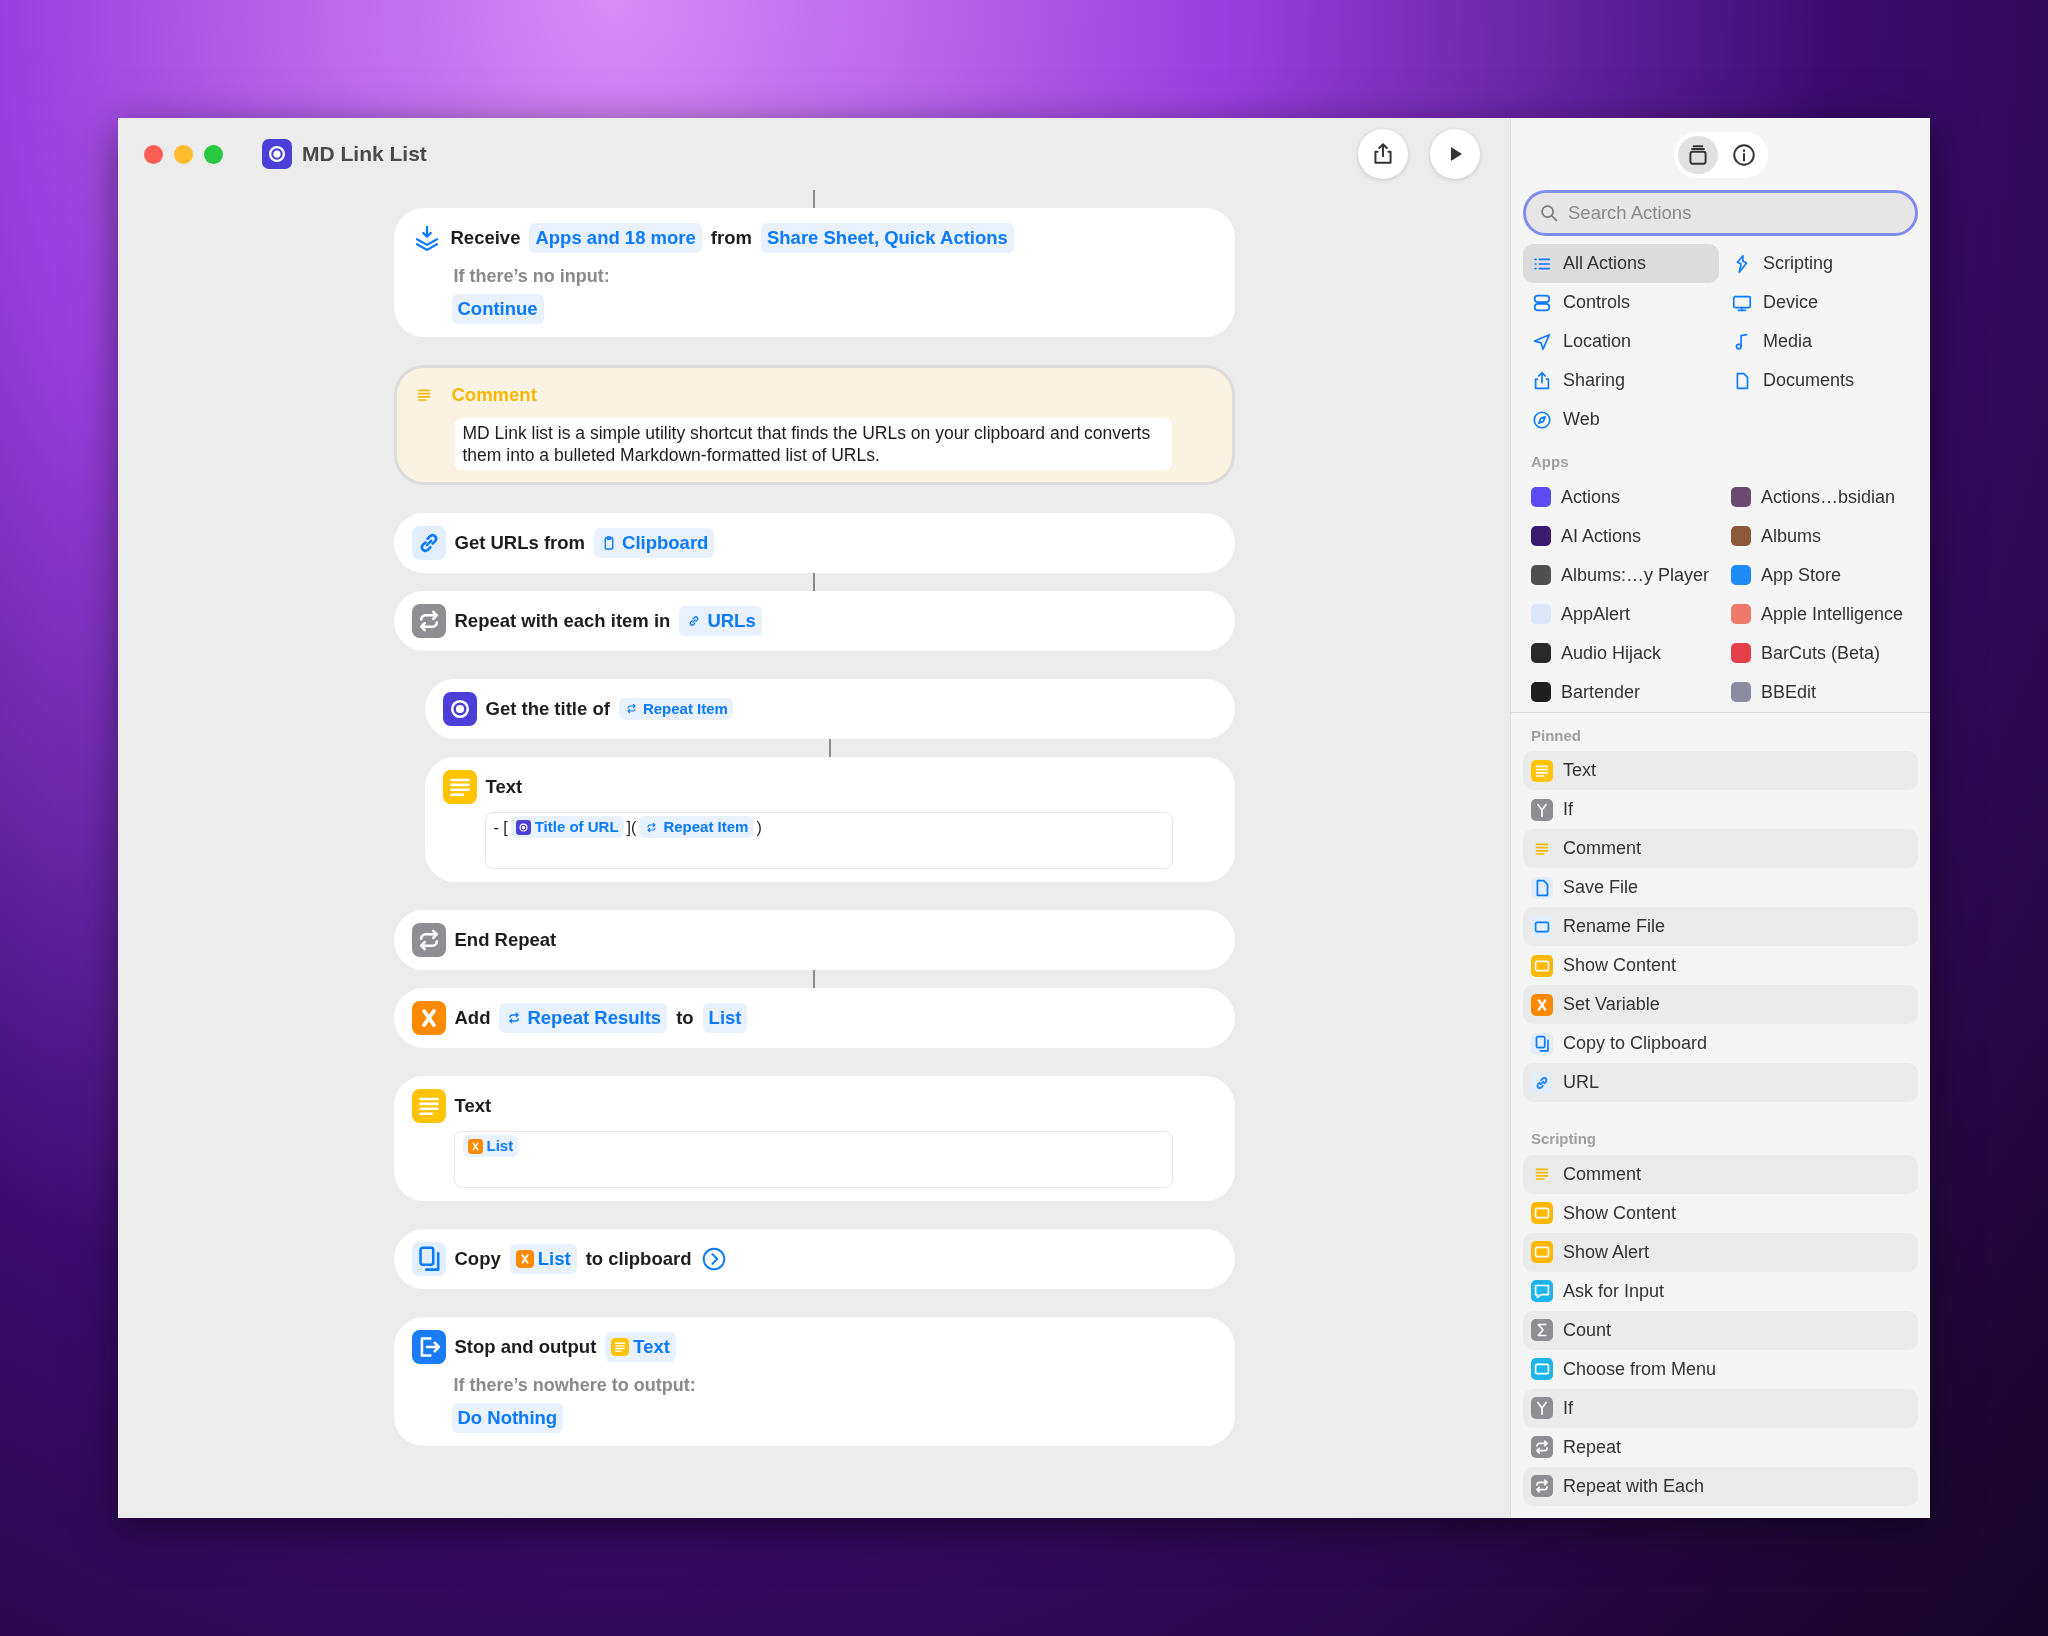 The height and width of the screenshot is (1636, 2048). I want to click on alert-icon, so click(1542, 1252).